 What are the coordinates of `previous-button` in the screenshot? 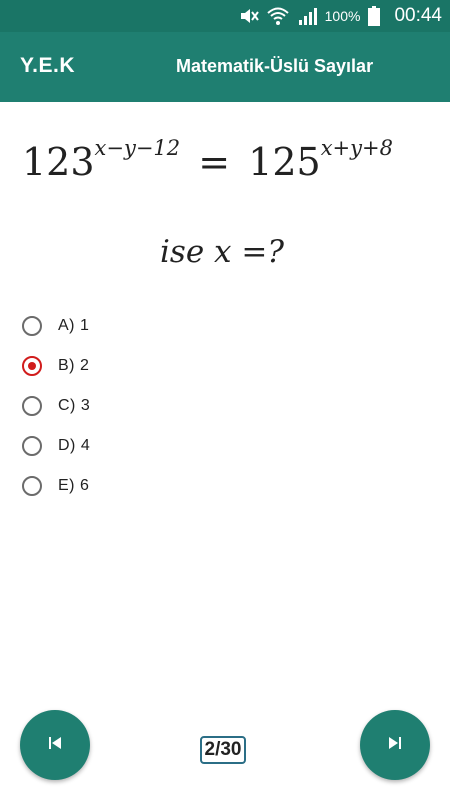 It's located at (55, 745).